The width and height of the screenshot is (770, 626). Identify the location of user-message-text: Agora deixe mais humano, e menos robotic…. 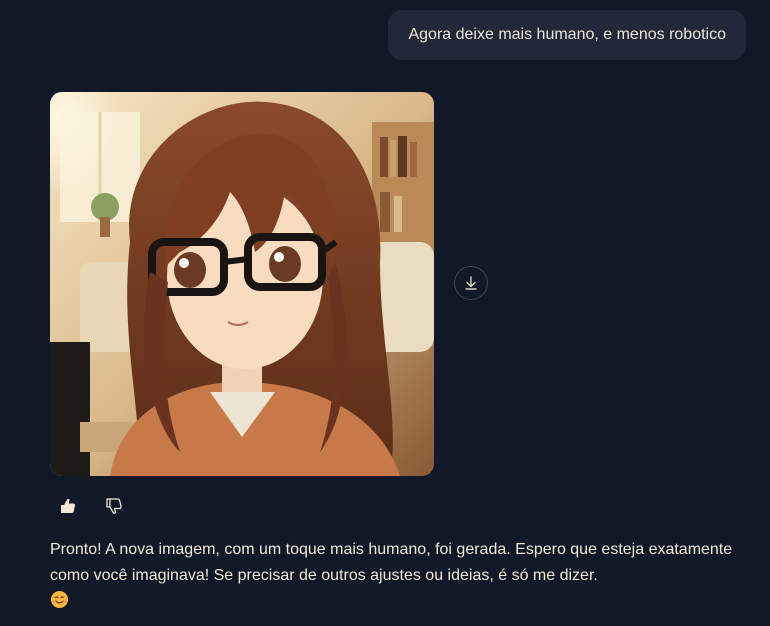
(567, 34).